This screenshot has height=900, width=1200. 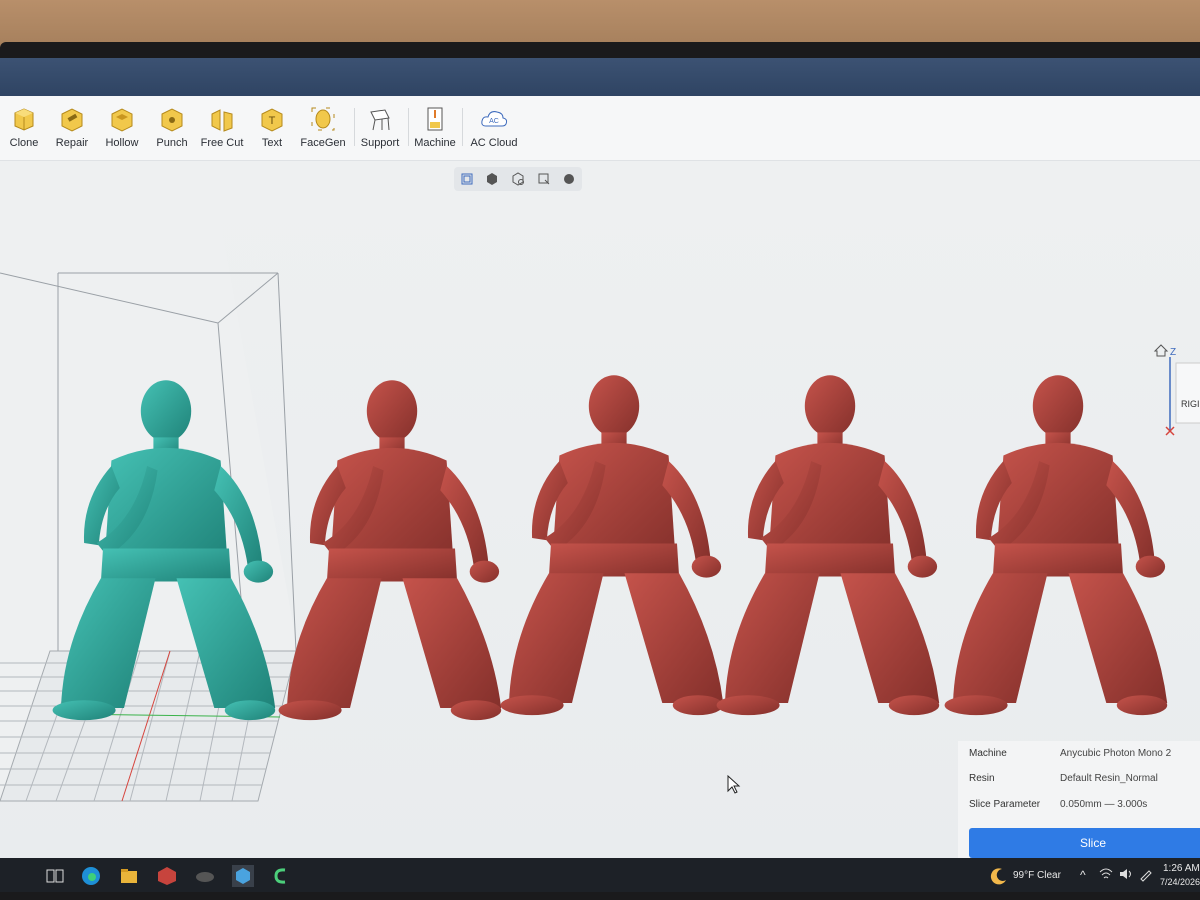 I want to click on support-button: Support, so click(x=380, y=126).